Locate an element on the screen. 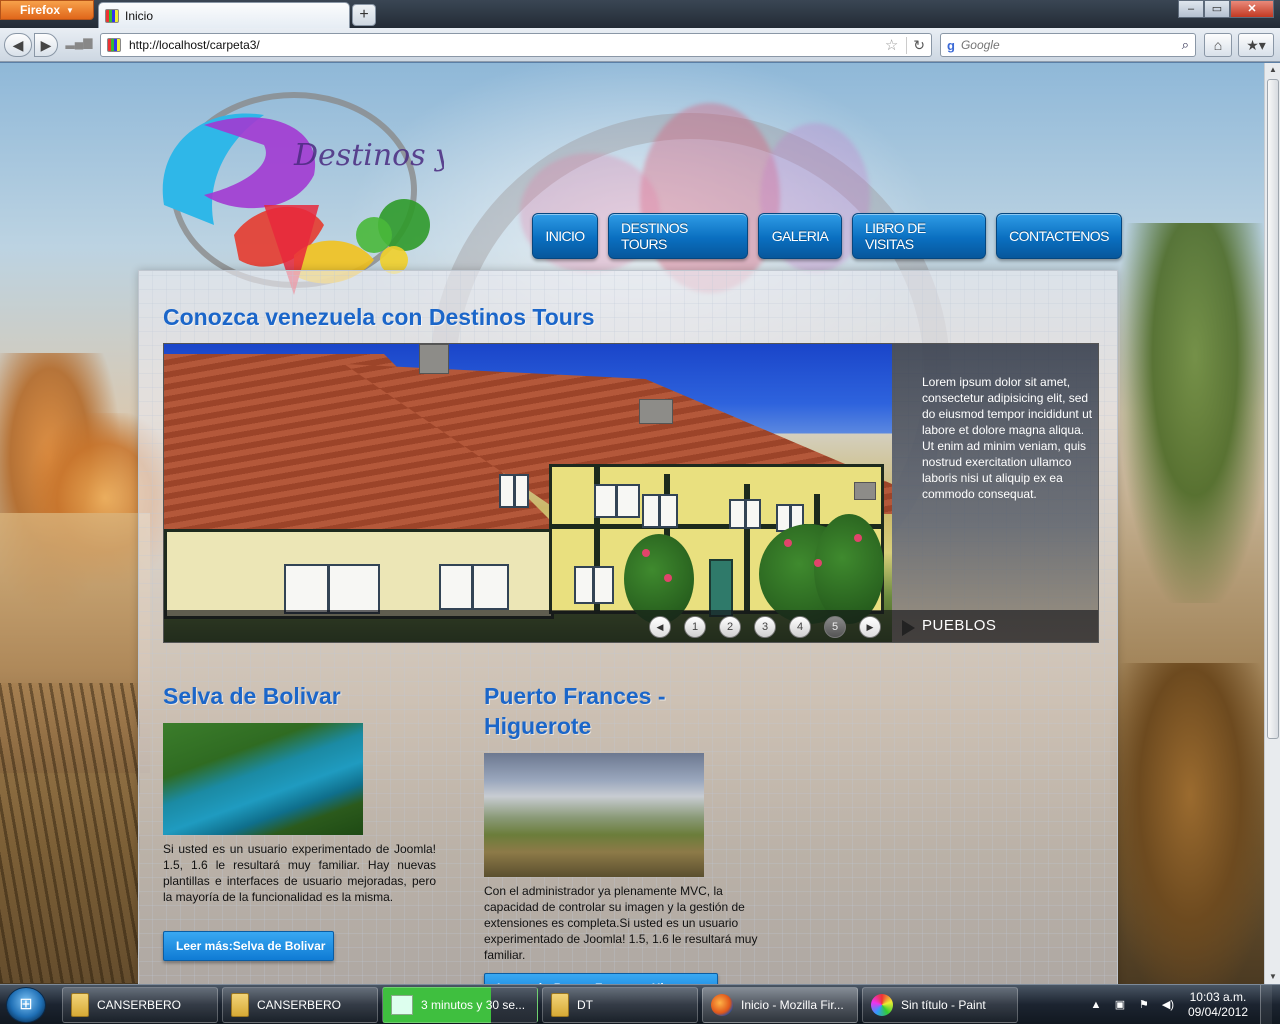 The width and height of the screenshot is (1280, 1024). clock: 10:03 a.m. 09/04/2012 is located at coordinates (1218, 1005).